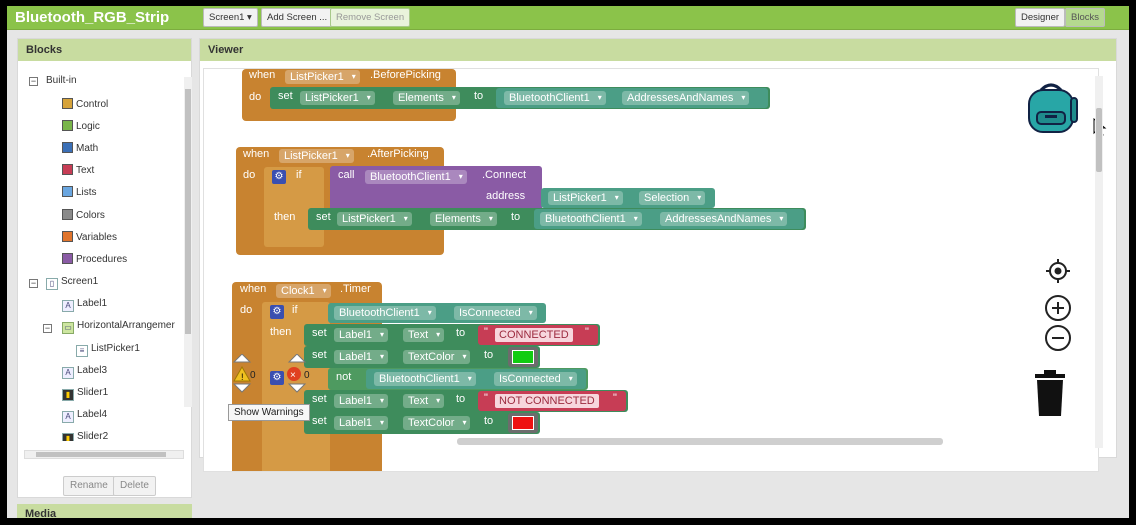 This screenshot has height=525, width=1136. Describe the element at coordinates (534, 335) in the screenshot. I see `string-connected: CONNECTED` at that location.